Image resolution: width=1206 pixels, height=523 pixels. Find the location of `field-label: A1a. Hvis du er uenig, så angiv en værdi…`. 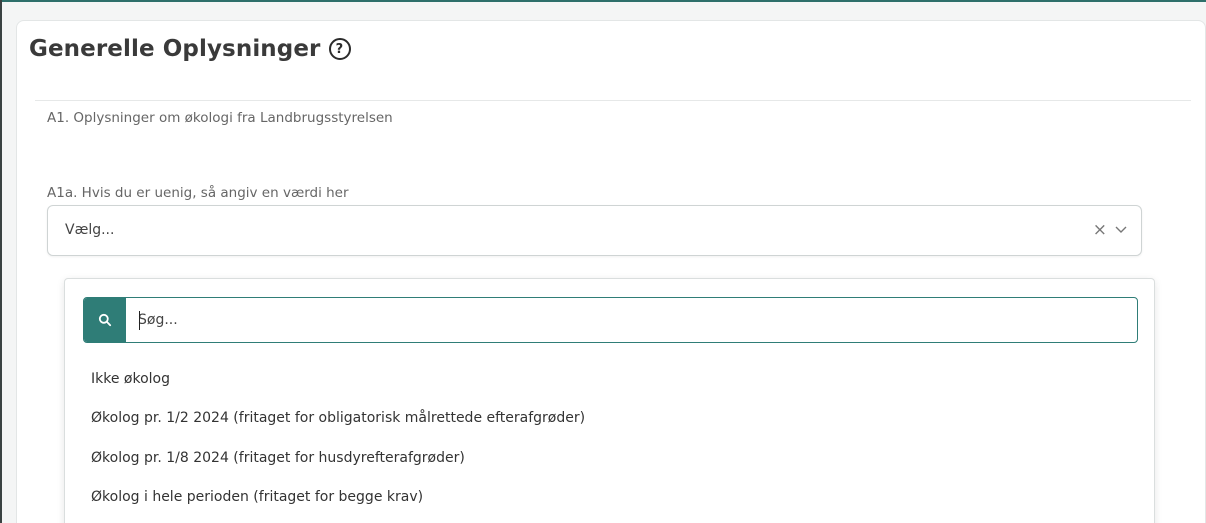

field-label: A1a. Hvis du er uenig, så angiv en værdi… is located at coordinates (198, 193).